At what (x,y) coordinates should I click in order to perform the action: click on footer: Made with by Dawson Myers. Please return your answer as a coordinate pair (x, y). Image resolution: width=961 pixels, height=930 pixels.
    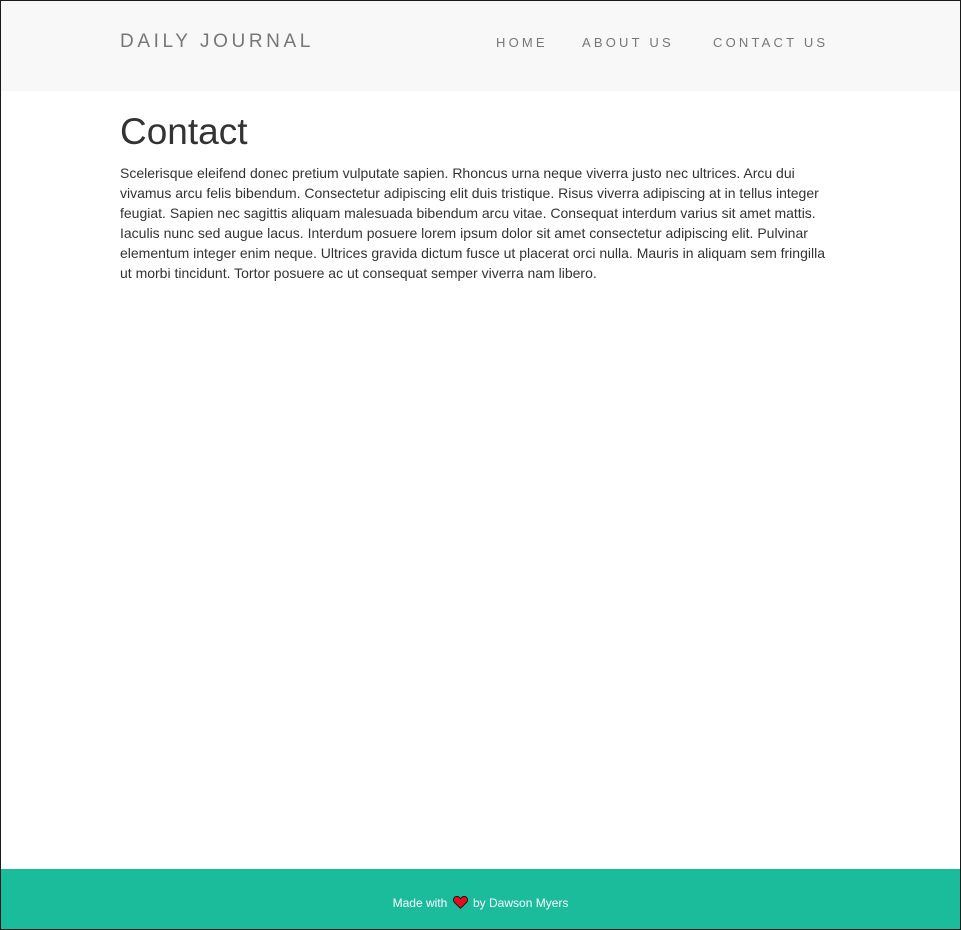
    Looking at the image, I should click on (480, 899).